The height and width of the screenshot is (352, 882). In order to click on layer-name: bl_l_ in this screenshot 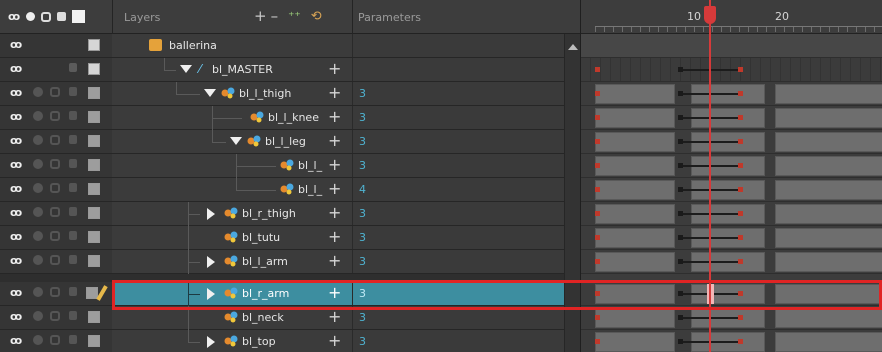, I will do `click(310, 189)`.